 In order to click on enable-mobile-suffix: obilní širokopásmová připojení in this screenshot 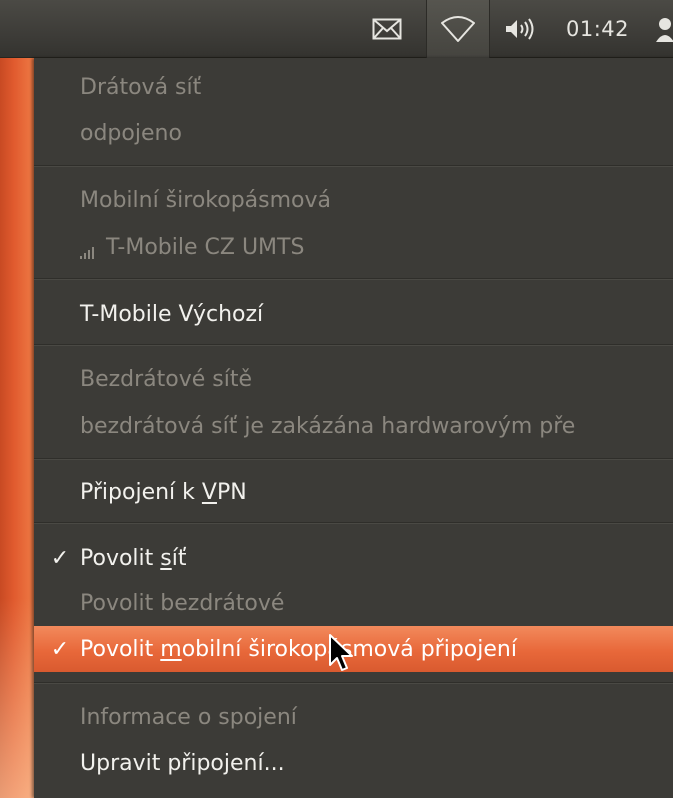, I will do `click(349, 649)`.